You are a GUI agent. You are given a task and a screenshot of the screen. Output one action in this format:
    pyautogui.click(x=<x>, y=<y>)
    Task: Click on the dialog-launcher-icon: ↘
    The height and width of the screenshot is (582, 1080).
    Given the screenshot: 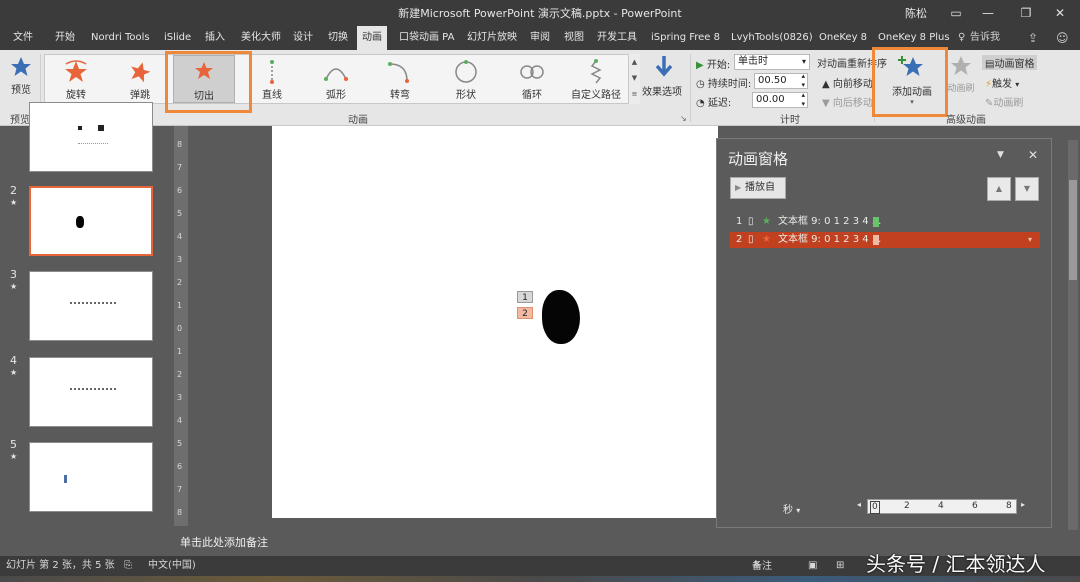 What is the action you would take?
    pyautogui.click(x=683, y=118)
    